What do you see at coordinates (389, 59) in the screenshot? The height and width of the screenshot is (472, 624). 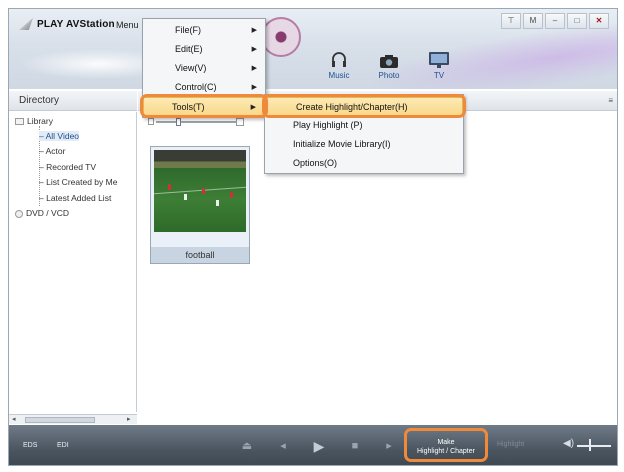 I see `camera-icon` at bounding box center [389, 59].